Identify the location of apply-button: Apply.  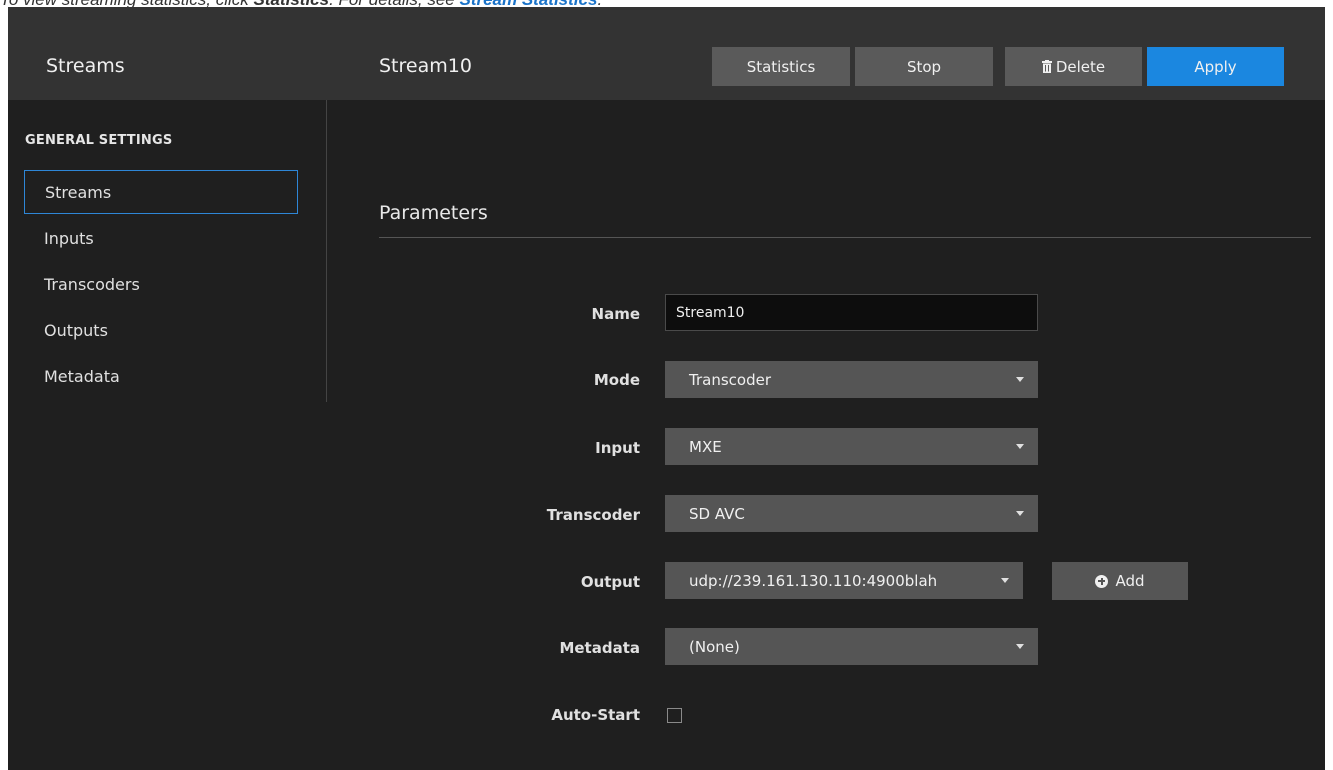
(1215, 66).